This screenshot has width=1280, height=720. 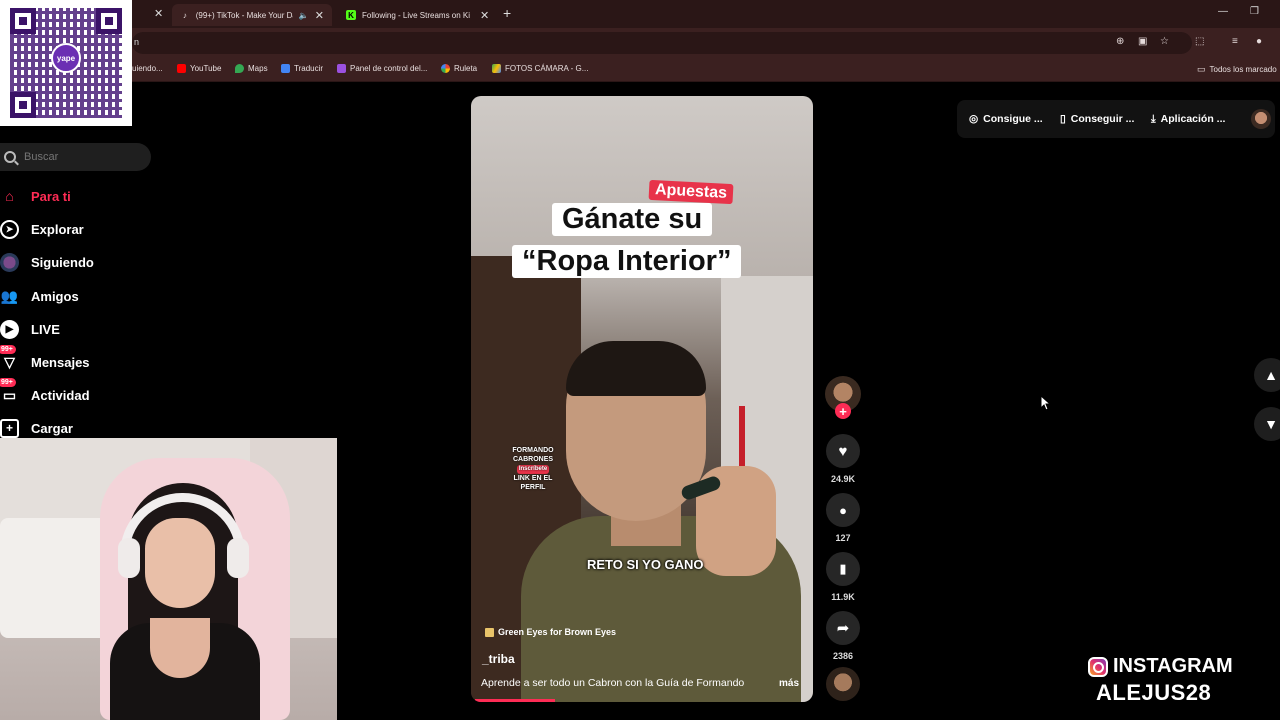 What do you see at coordinates (466, 68) in the screenshot?
I see `bookmark-label: Ruleta` at bounding box center [466, 68].